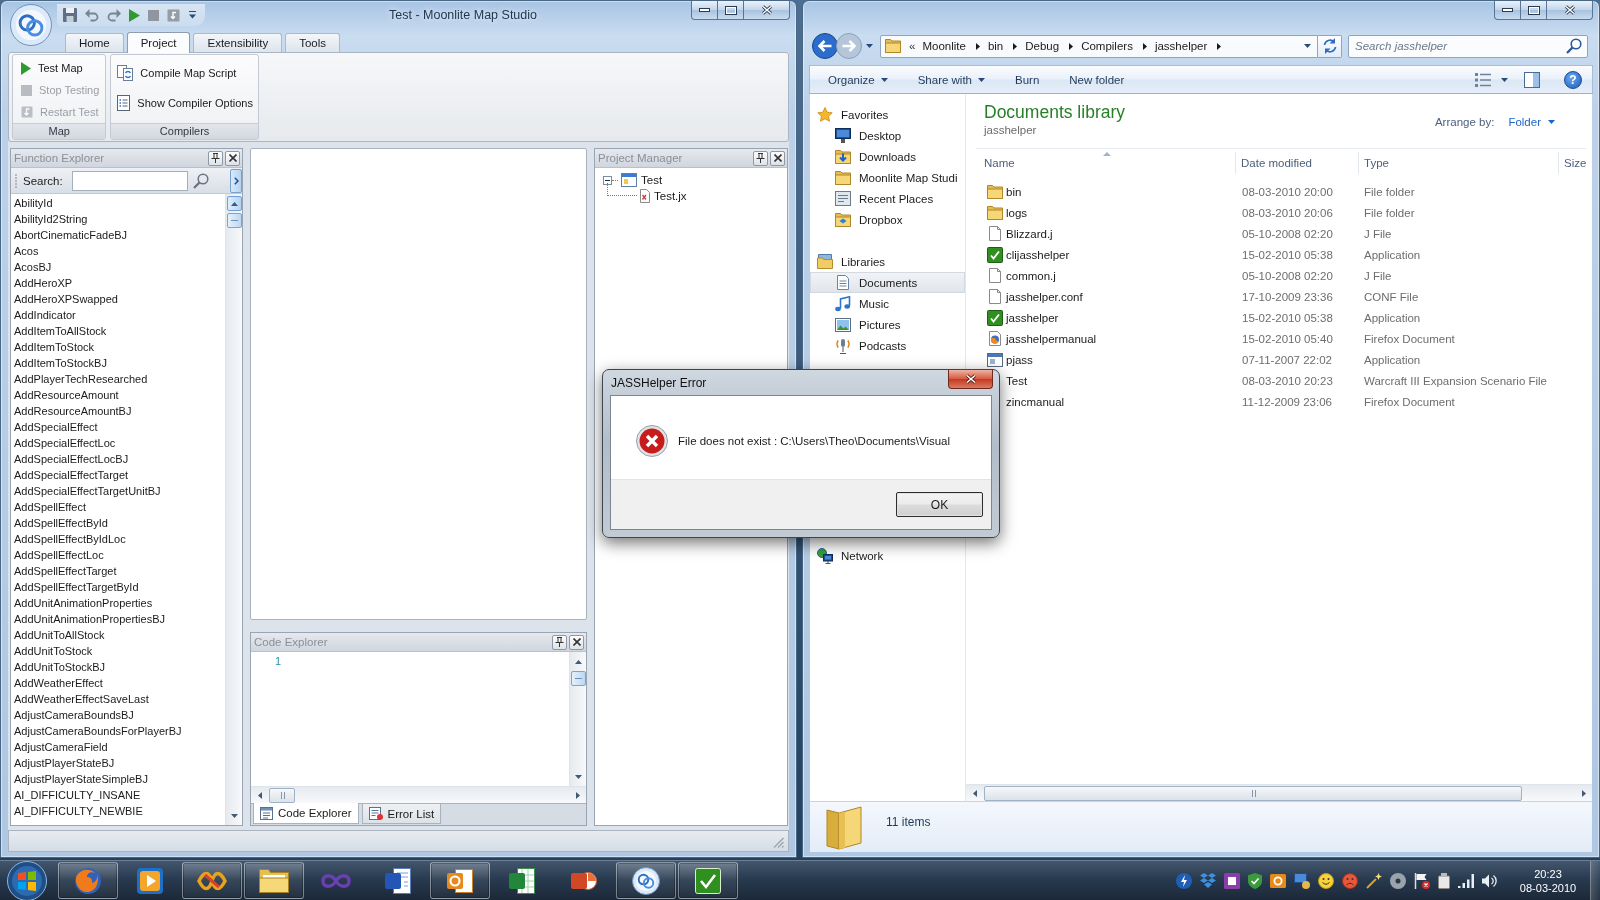 The height and width of the screenshot is (900, 1600). I want to click on function-list-item: AbilityId, so click(118, 203).